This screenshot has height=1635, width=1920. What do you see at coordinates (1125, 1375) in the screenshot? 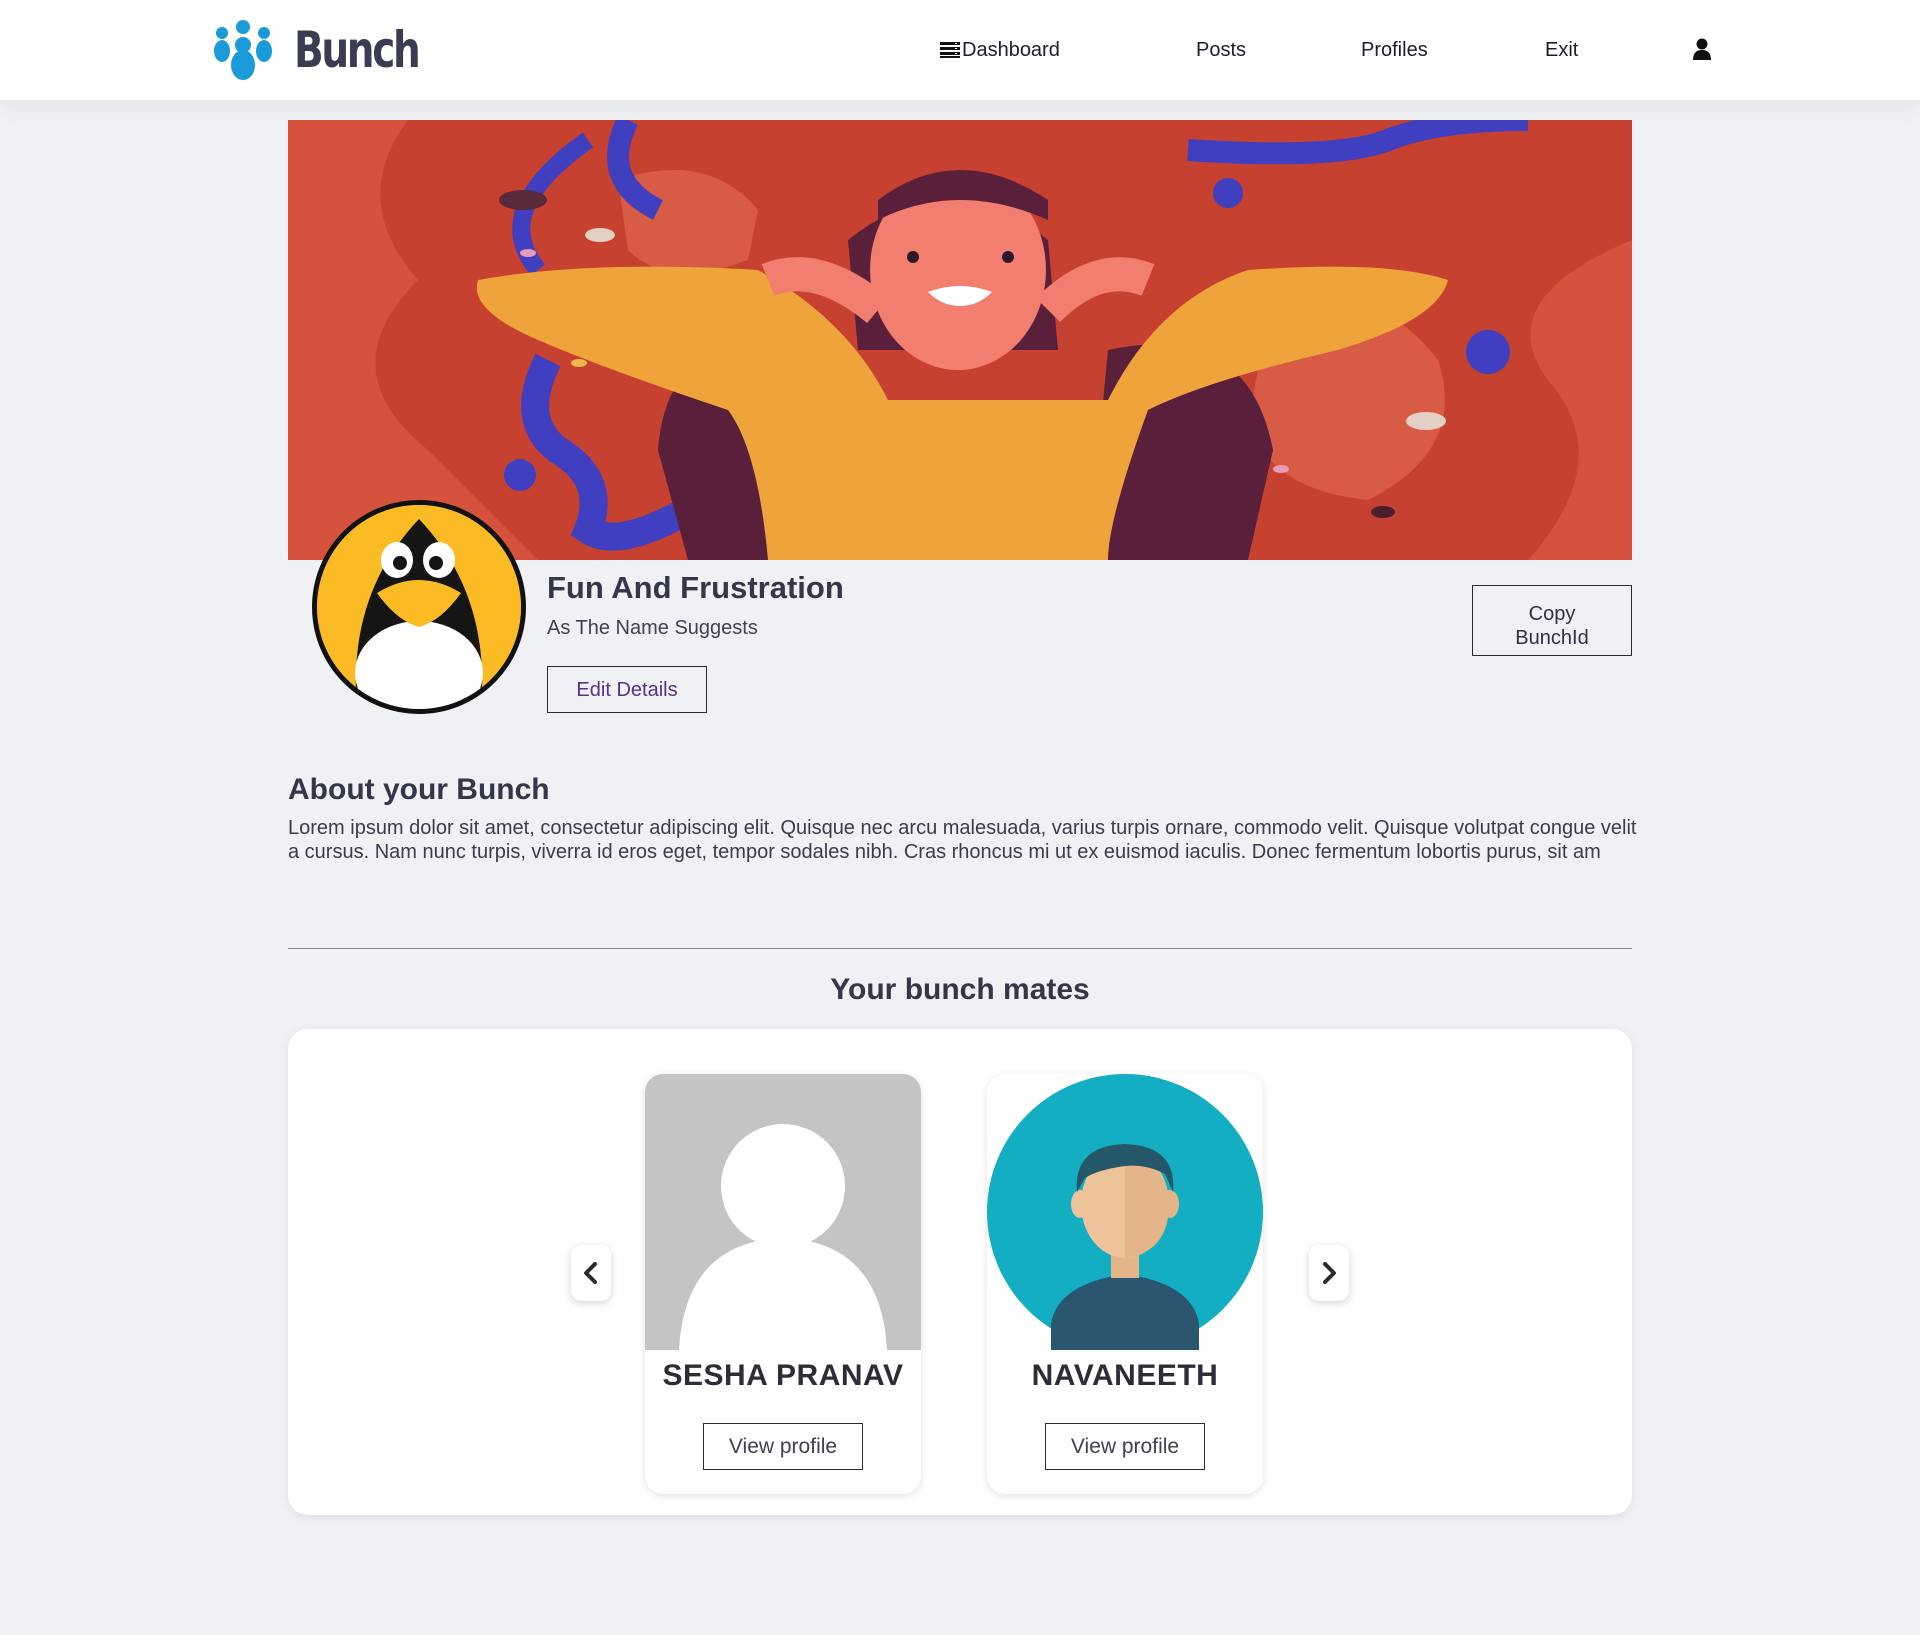
I see `mate-name: NAVANEETH` at bounding box center [1125, 1375].